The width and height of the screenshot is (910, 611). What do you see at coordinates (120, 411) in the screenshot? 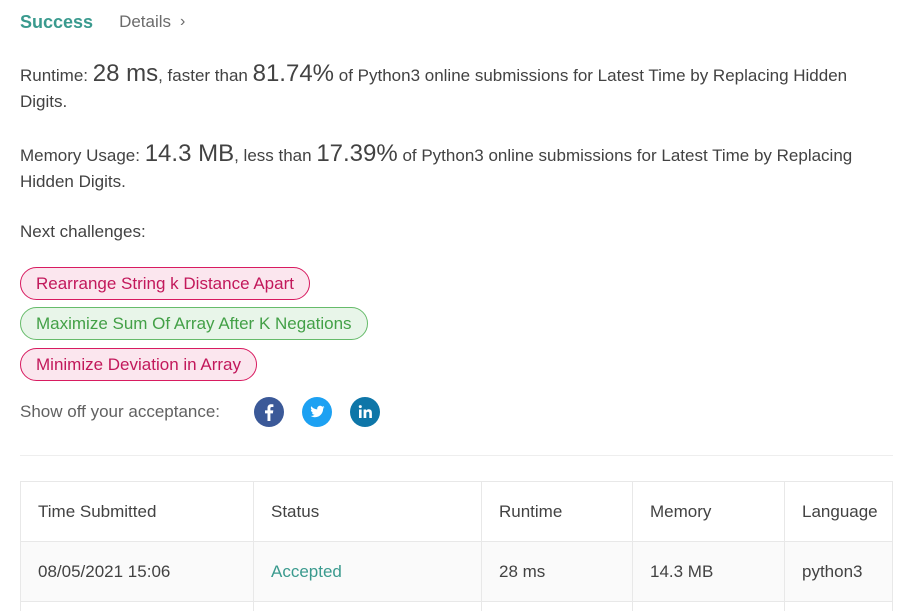
I see `share-label: Show off your acceptance:` at bounding box center [120, 411].